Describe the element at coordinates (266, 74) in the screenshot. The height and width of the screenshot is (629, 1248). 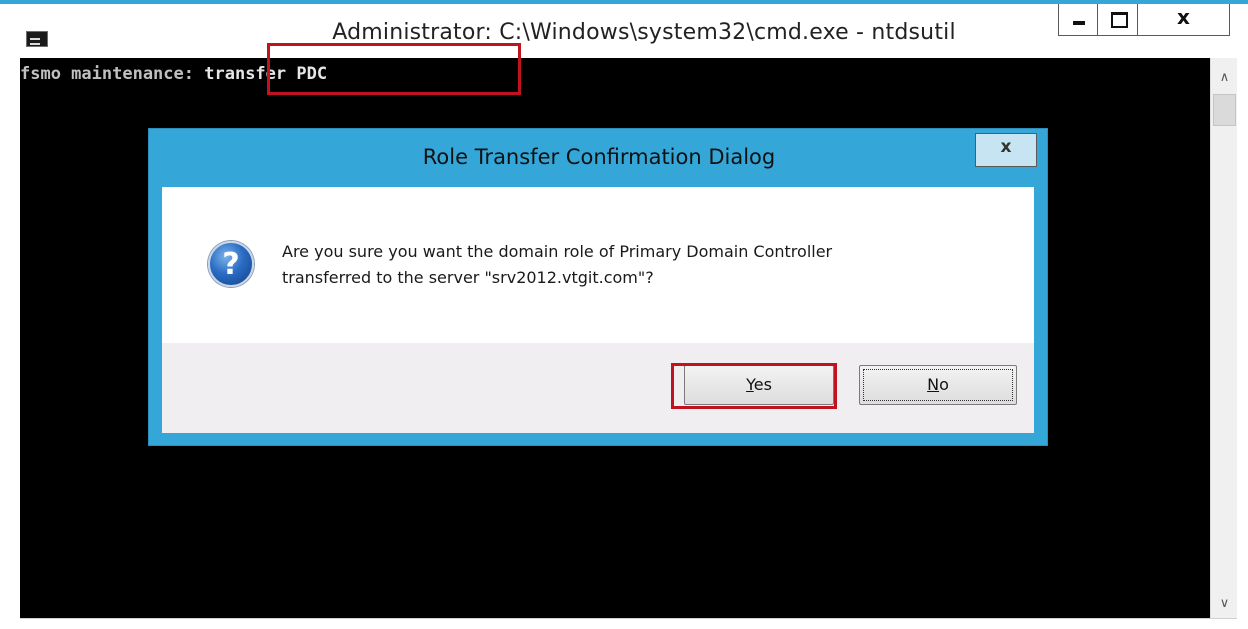
I see `console-command: transfer PDC` at that location.